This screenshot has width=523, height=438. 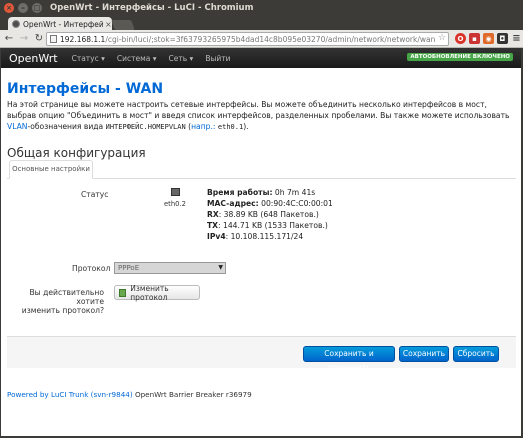 I want to click on desc-text-5: )., so click(x=246, y=126).